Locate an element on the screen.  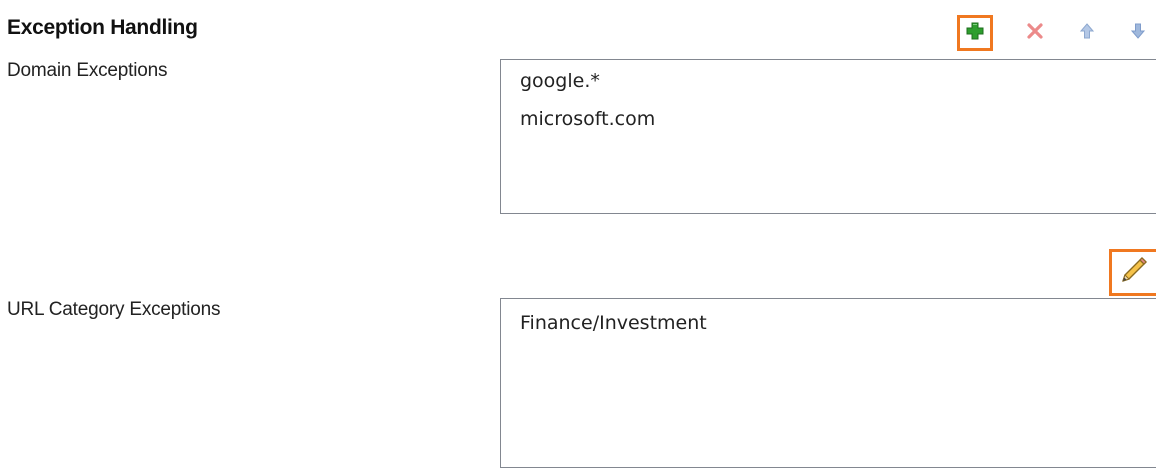
plus-icon is located at coordinates (975, 33).